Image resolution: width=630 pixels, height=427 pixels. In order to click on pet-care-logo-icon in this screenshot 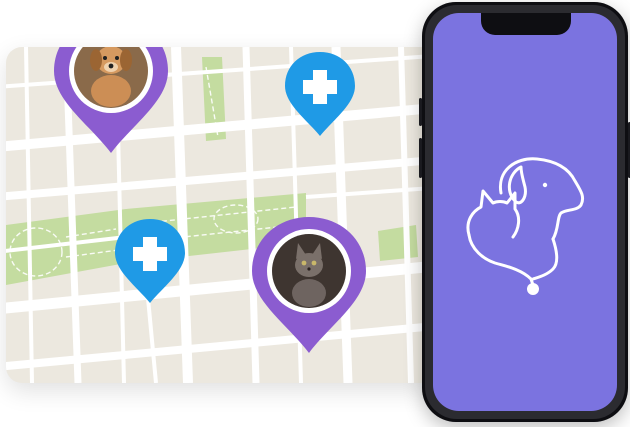, I will do `click(525, 227)`.